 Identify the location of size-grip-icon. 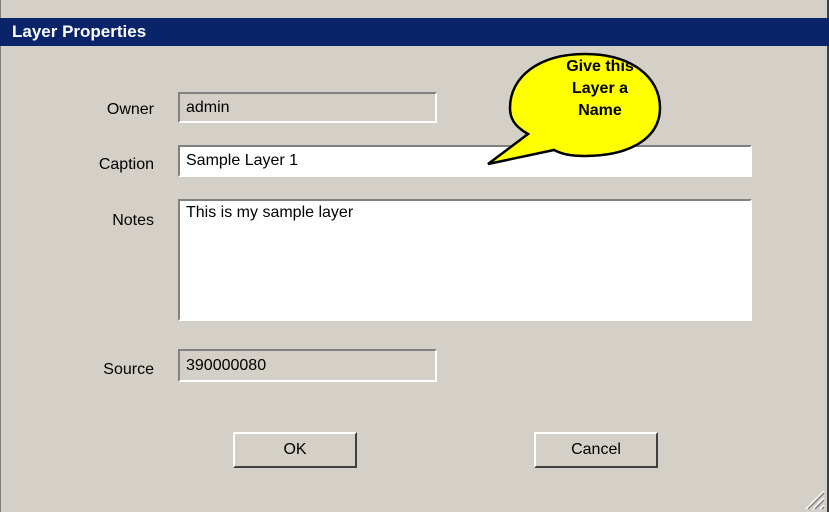
(814, 499).